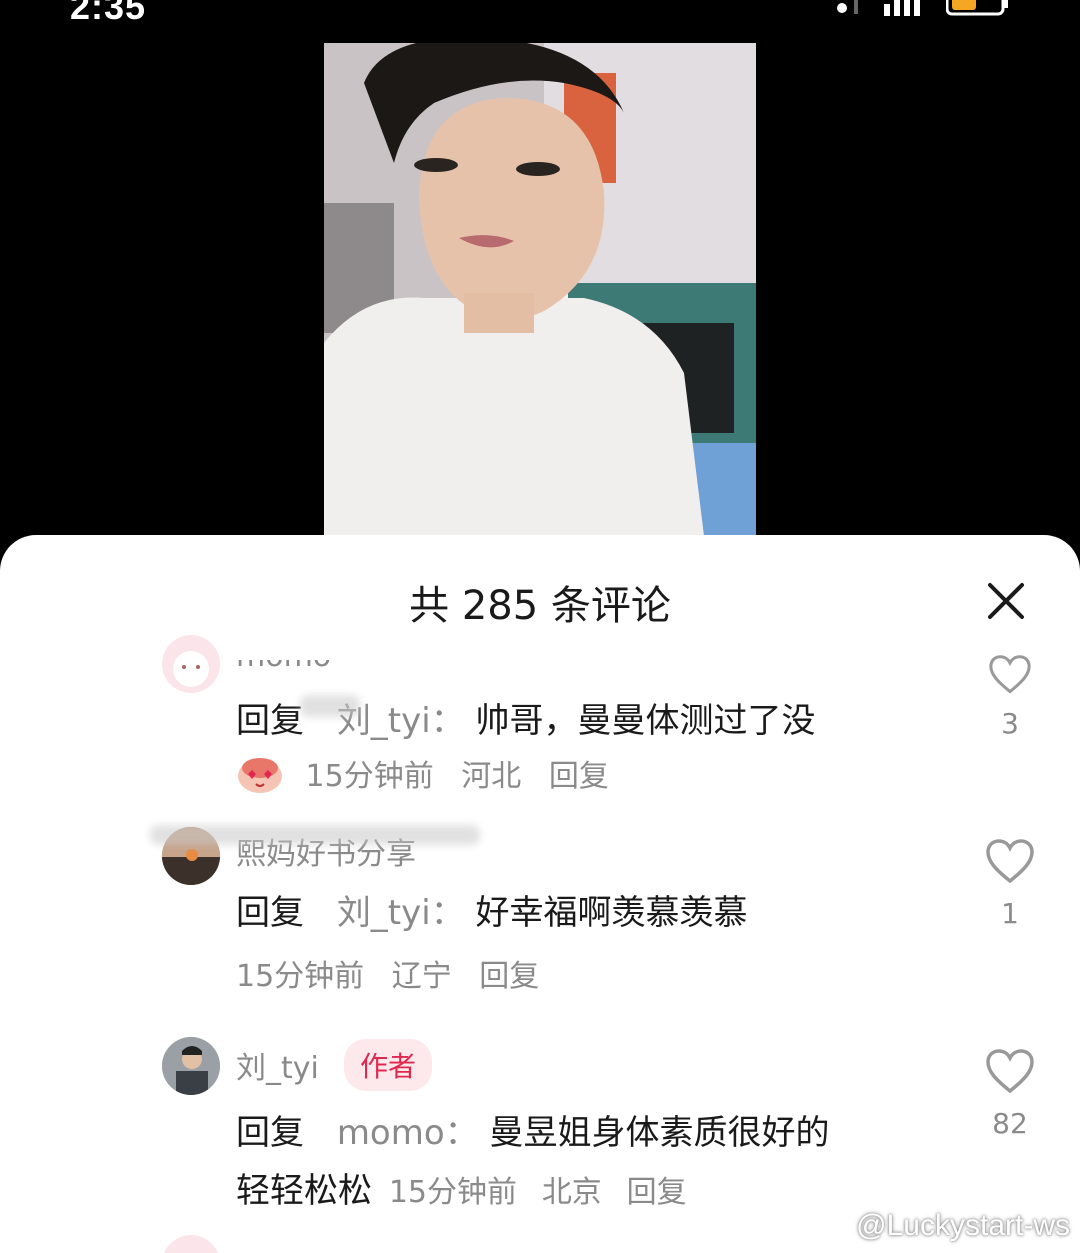 The image size is (1080, 1253). What do you see at coordinates (421, 976) in the screenshot?
I see `comment-location: 辽宁` at bounding box center [421, 976].